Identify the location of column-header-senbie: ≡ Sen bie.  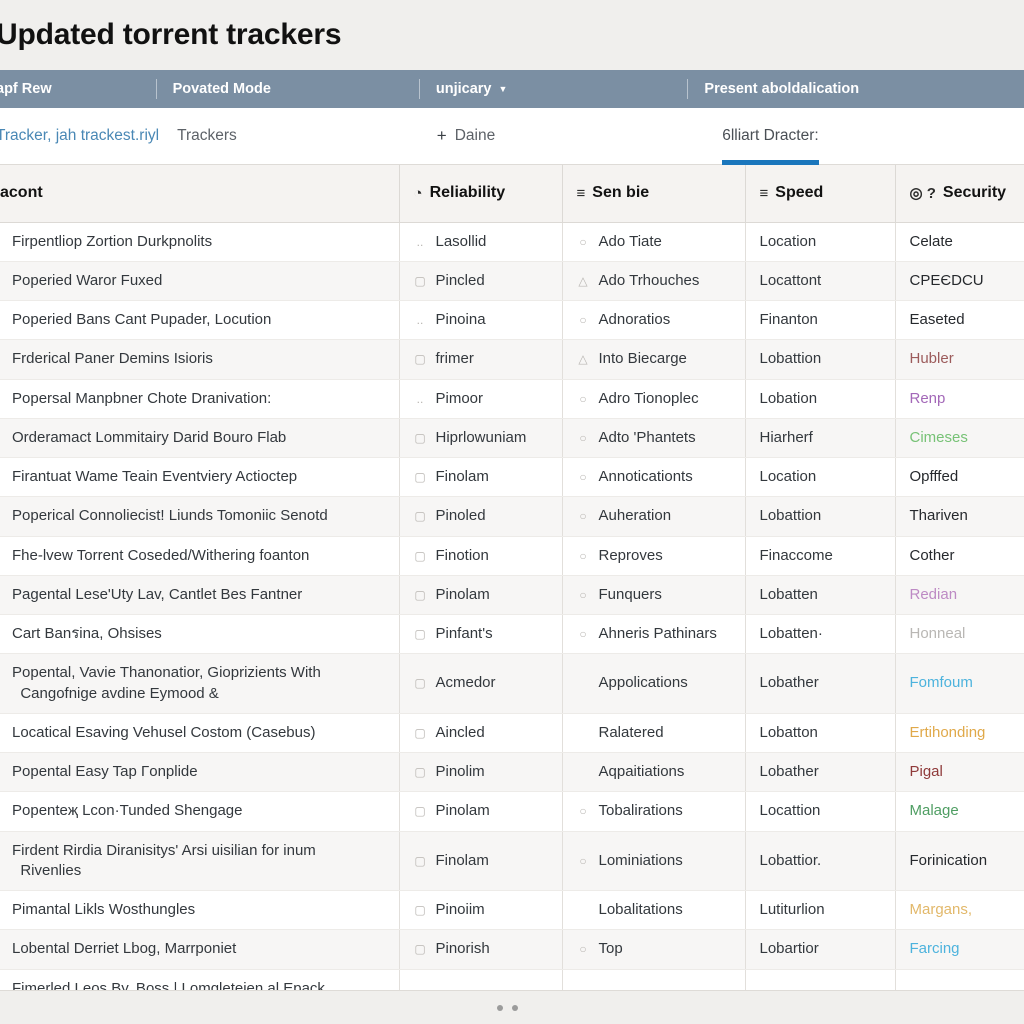
(654, 194).